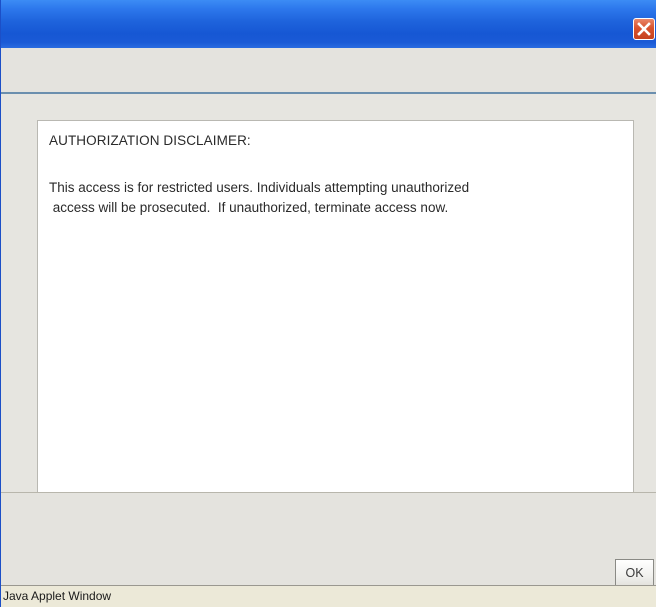  I want to click on ok-button: OK, so click(634, 573).